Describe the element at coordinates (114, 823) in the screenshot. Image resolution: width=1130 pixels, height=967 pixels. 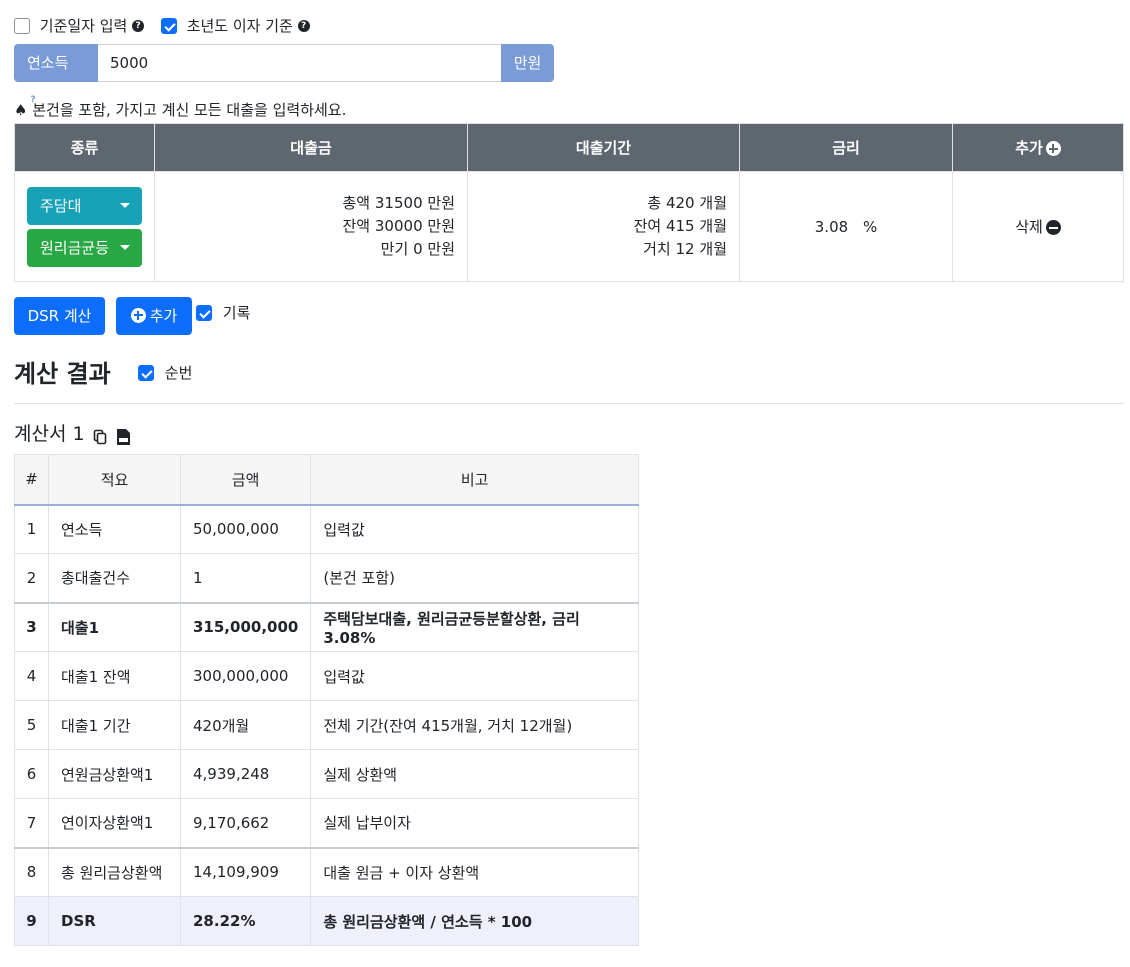
I see `row-item: 연이자상환액1` at that location.